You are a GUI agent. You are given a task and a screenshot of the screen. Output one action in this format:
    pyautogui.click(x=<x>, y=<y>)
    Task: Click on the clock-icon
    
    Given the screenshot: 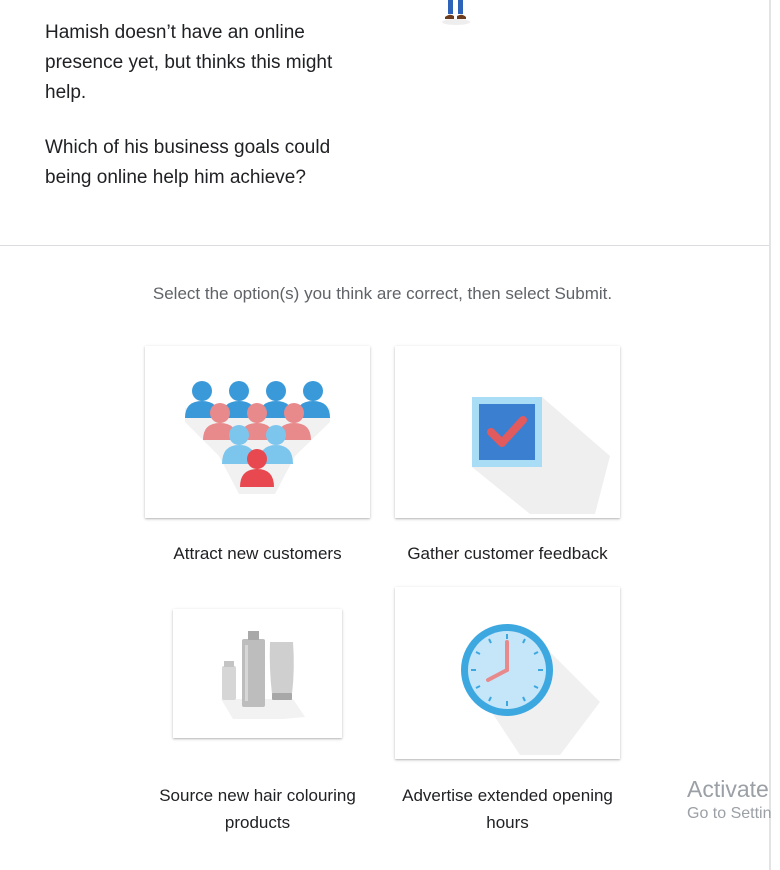 What is the action you would take?
    pyautogui.click(x=530, y=689)
    